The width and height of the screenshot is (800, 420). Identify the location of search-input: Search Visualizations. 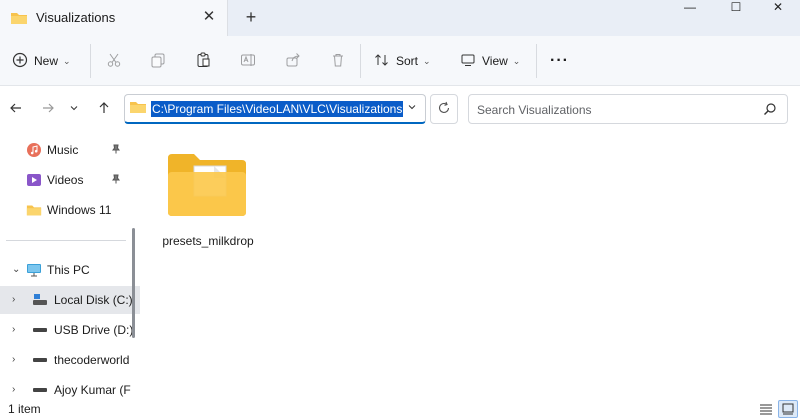
(534, 110).